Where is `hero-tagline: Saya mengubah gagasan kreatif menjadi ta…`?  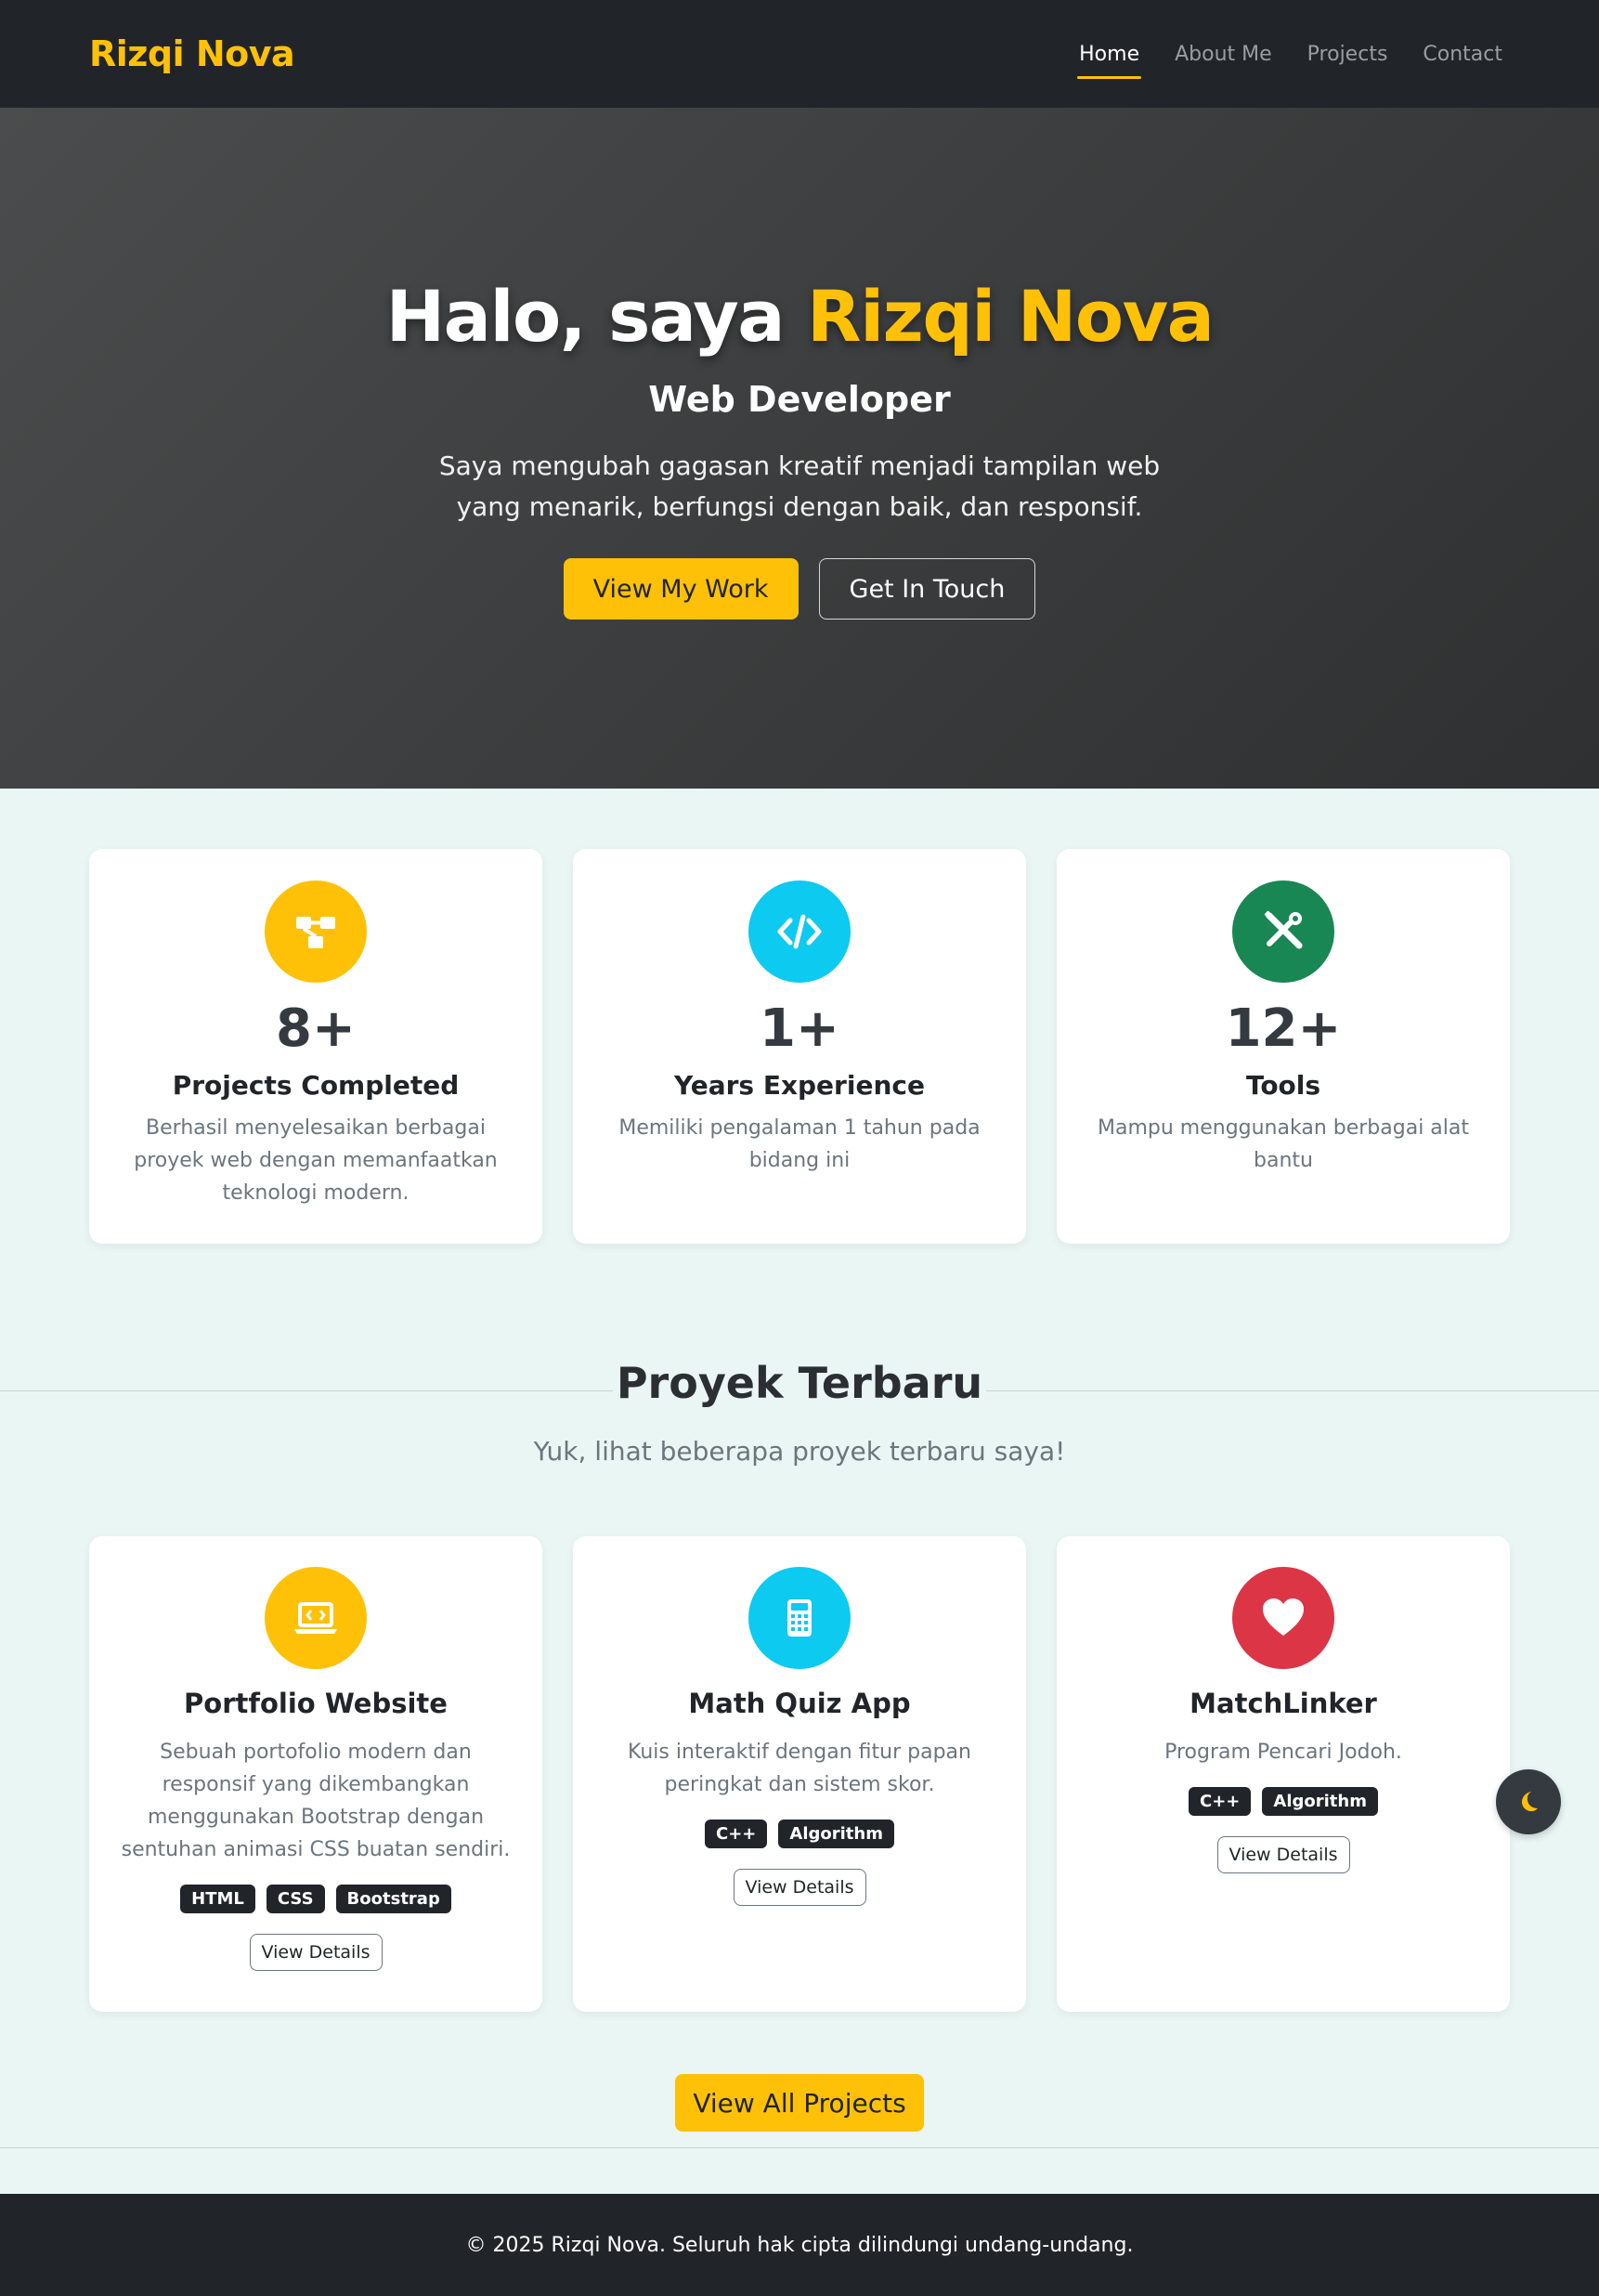 hero-tagline: Saya mengubah gagasan kreatif menjadi ta… is located at coordinates (799, 486).